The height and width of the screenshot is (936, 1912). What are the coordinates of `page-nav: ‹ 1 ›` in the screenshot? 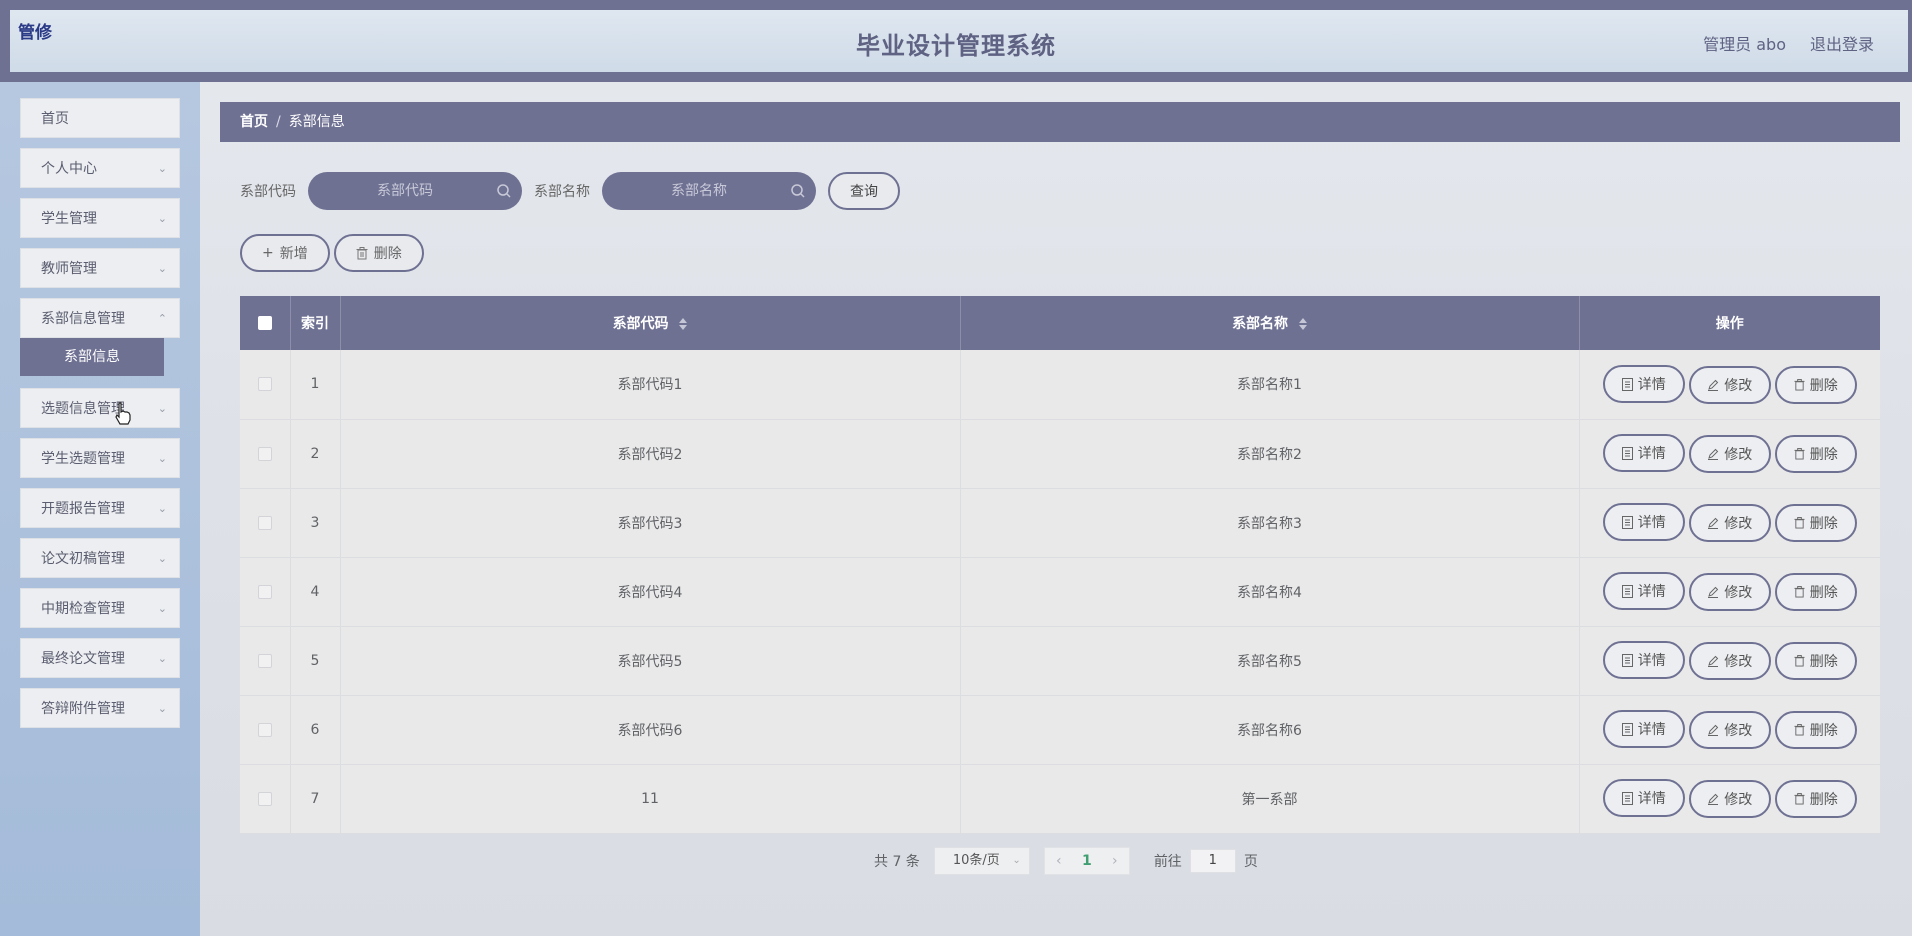 It's located at (1086, 861).